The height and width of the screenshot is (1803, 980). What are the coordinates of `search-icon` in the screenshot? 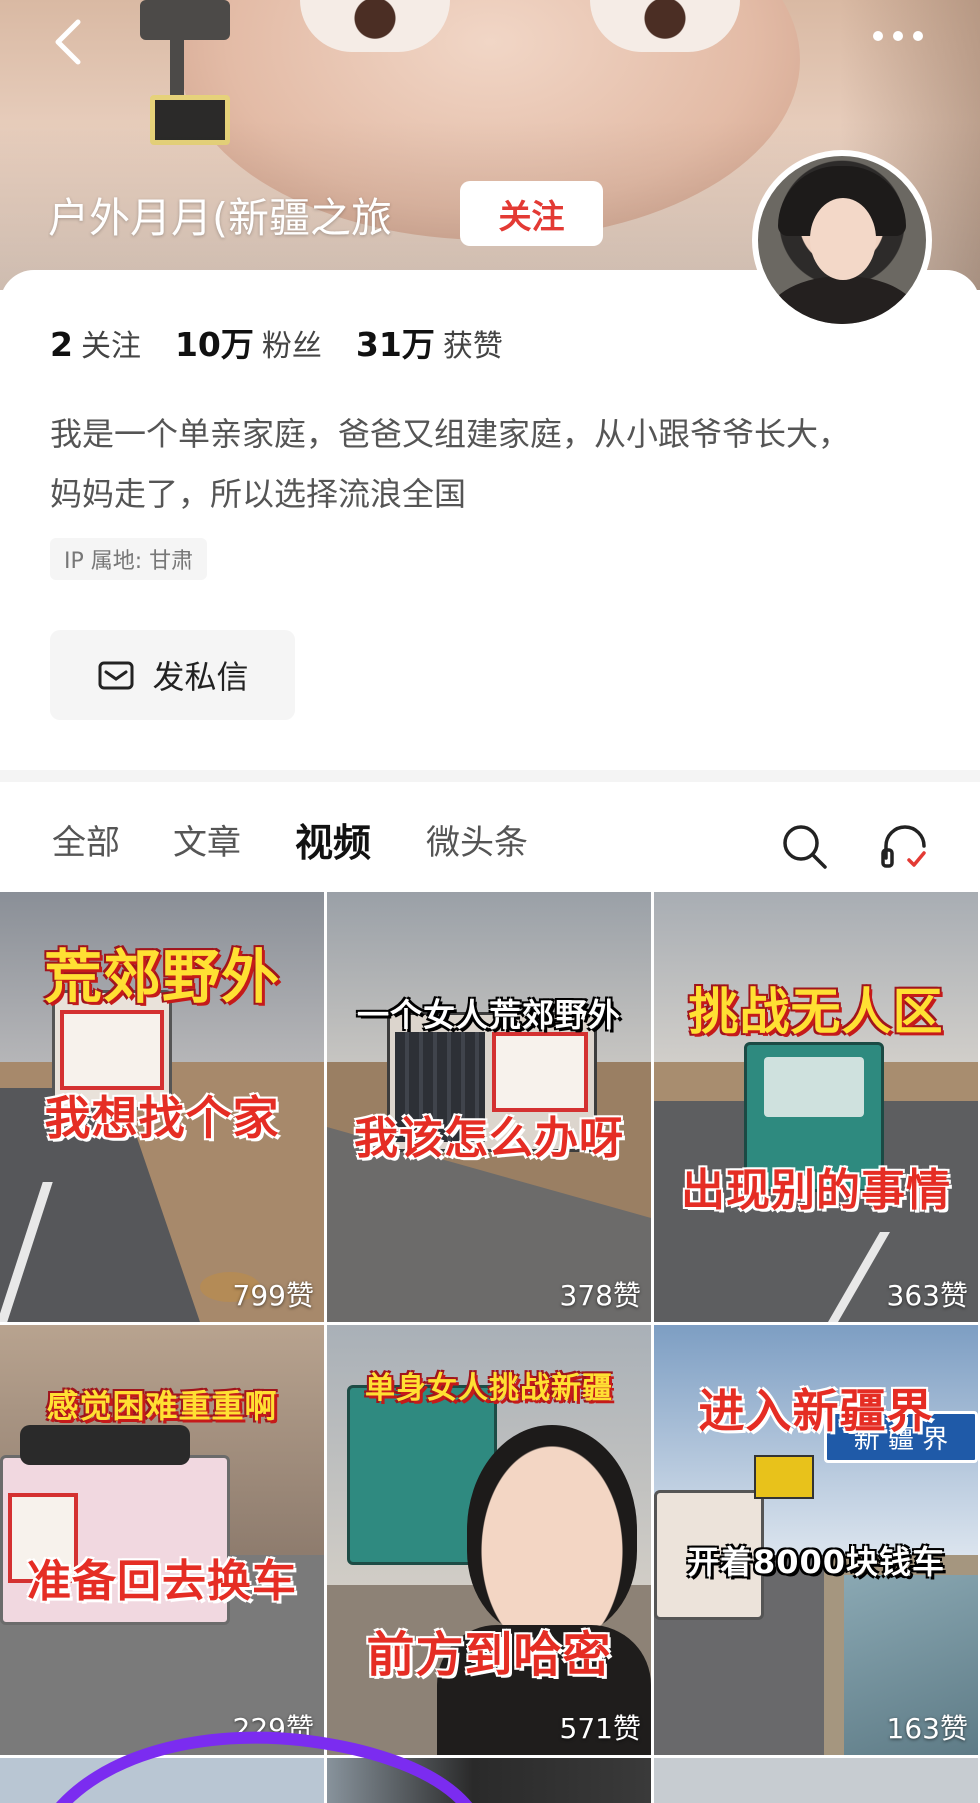 It's located at (805, 847).